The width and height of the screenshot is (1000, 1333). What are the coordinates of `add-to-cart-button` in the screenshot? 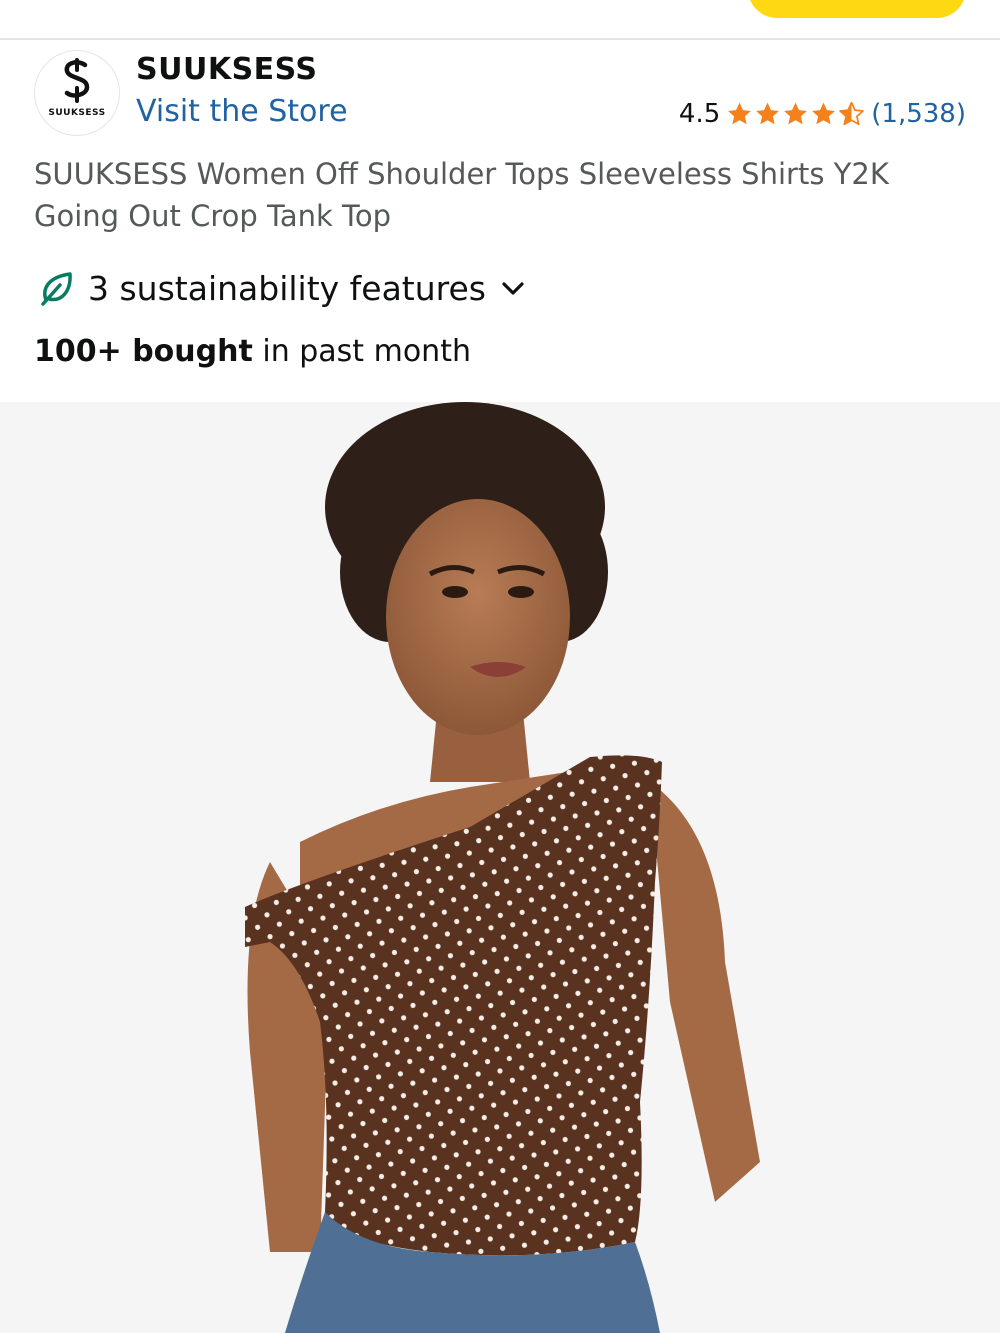 It's located at (857, 9).